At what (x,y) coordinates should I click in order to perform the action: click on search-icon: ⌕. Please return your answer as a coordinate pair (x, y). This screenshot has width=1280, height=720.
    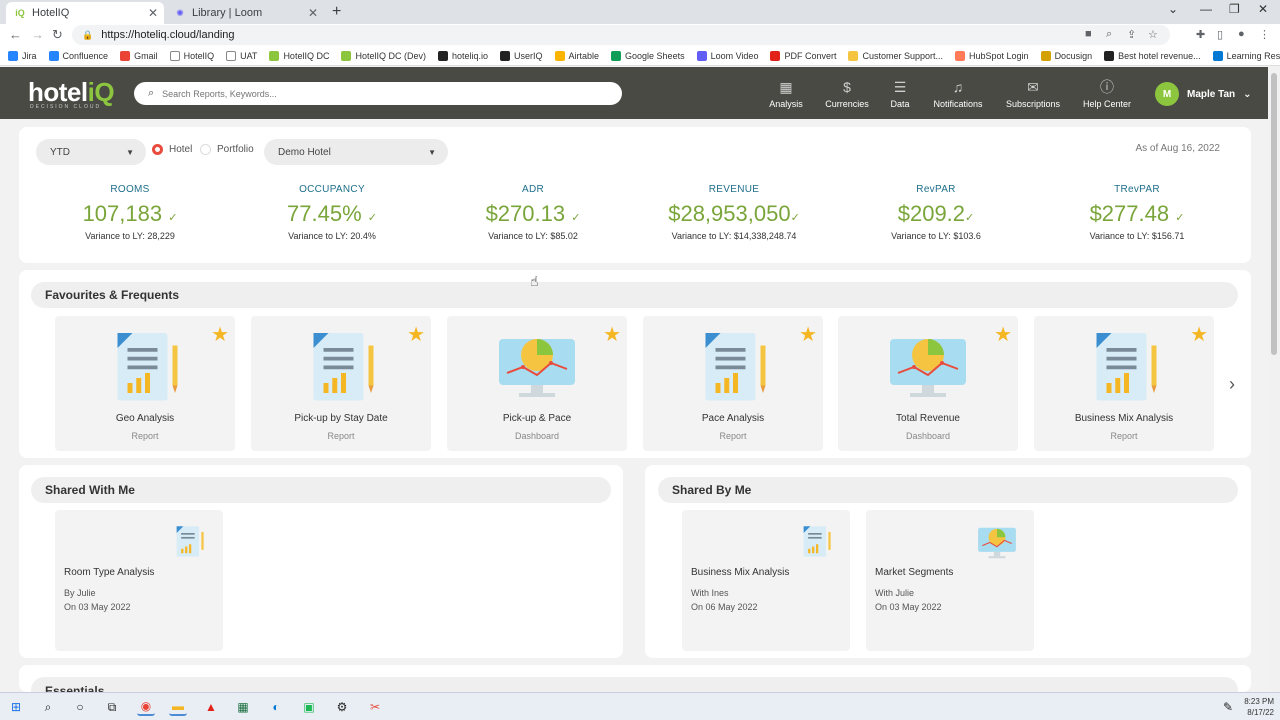
    Looking at the image, I should click on (48, 707).